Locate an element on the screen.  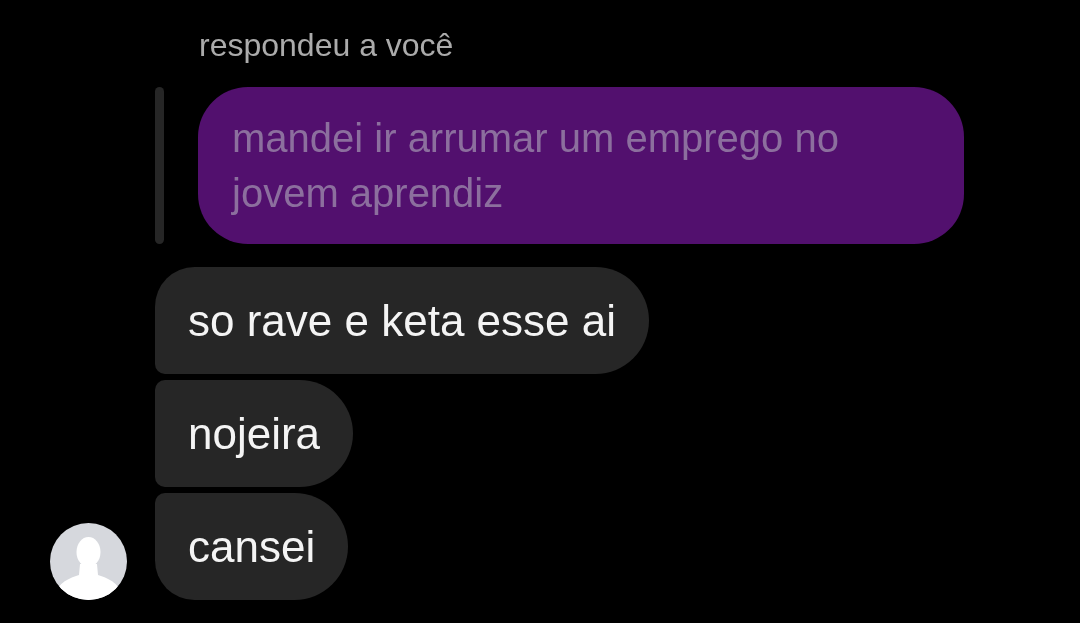
message-bubble: so rave e keta esse ai is located at coordinates (402, 320).